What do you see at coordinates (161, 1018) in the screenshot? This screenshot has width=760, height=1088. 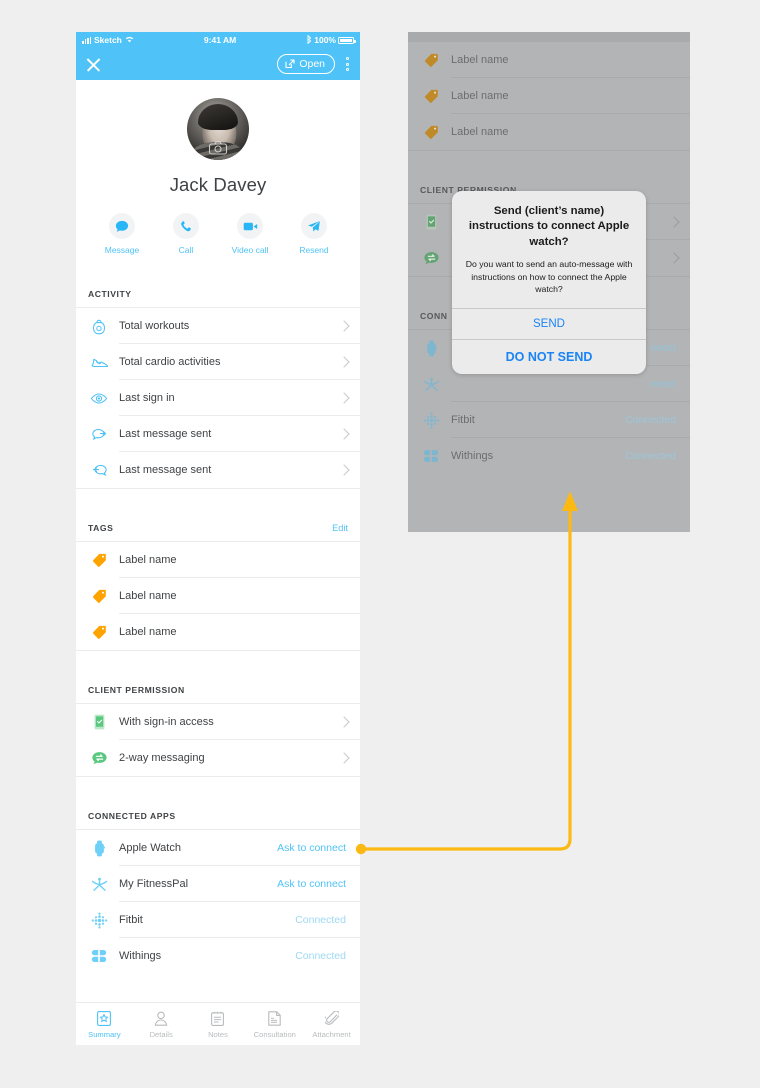 I see `person-icon` at bounding box center [161, 1018].